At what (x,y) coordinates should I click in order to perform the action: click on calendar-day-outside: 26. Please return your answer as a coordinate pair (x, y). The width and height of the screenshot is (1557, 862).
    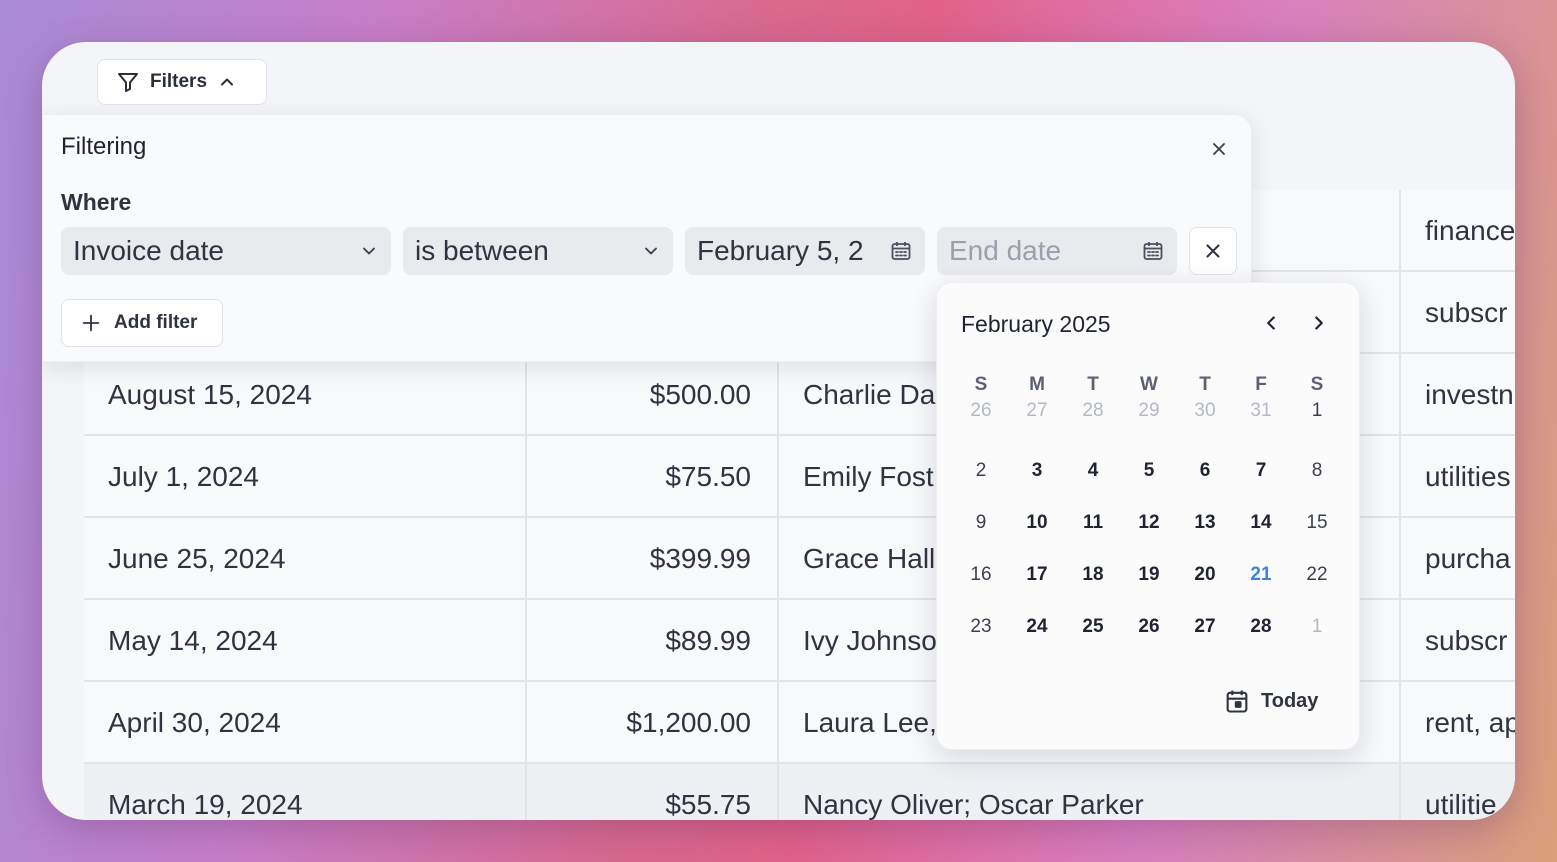
    Looking at the image, I should click on (981, 411).